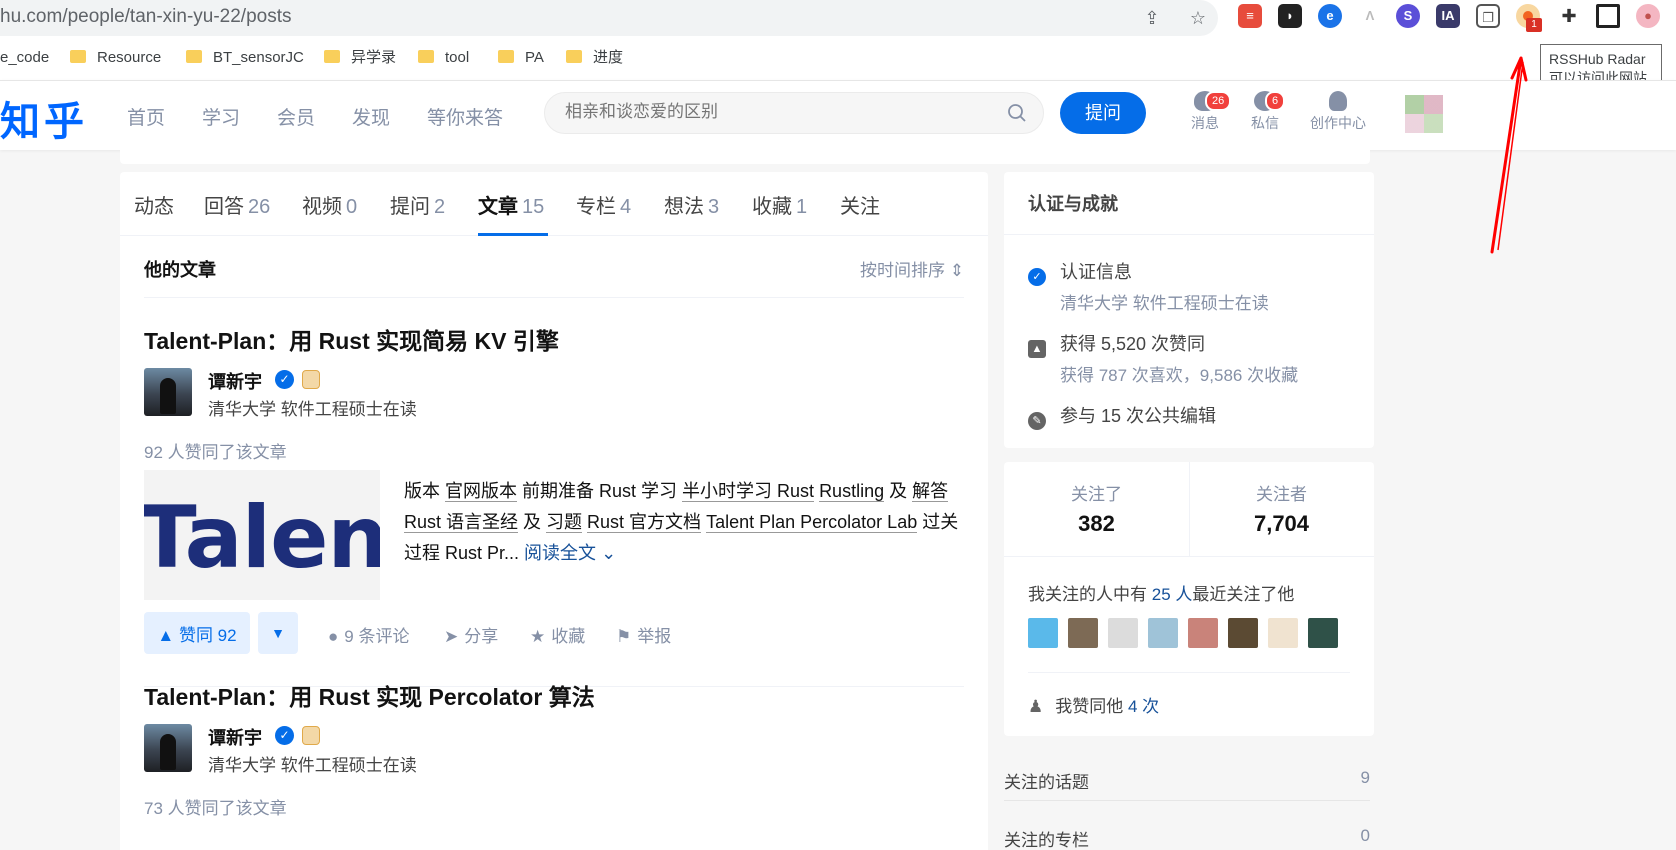  Describe the element at coordinates (1187, 780) in the screenshot. I see `followed-topics-link: 关注的话题 9` at that location.